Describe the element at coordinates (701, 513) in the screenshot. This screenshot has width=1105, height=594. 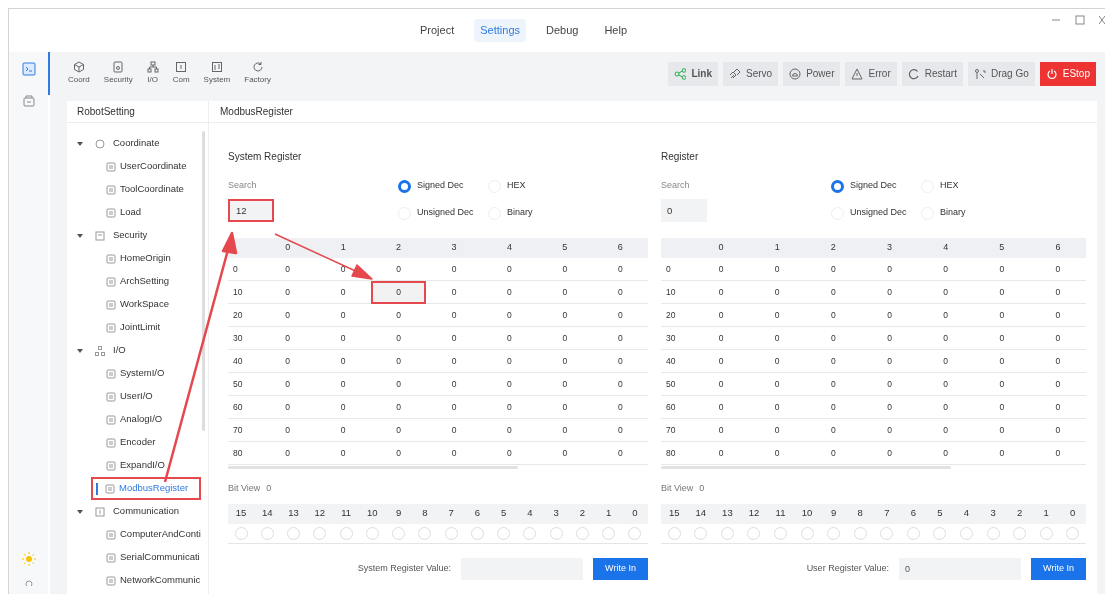
I see `bit-label: 14` at that location.